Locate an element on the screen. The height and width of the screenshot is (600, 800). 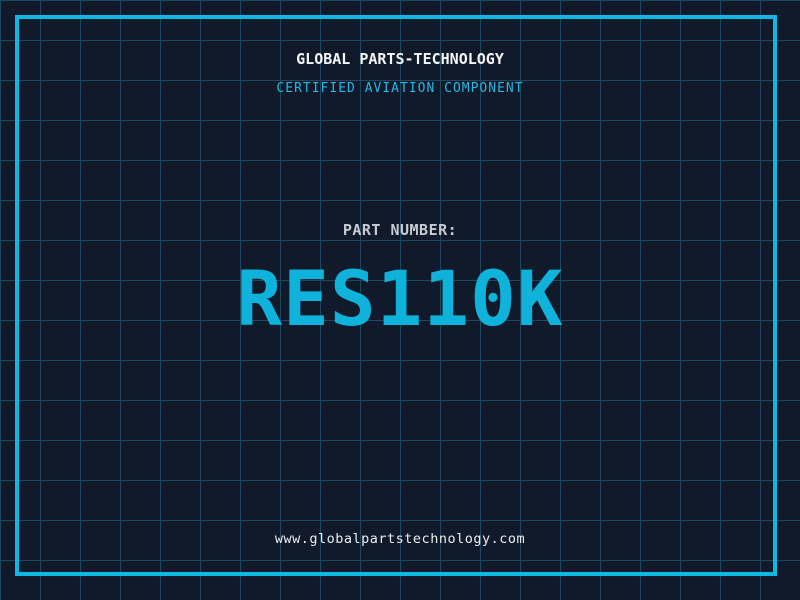
certification-subtitle: CERTIFIED AVIATION COMPONENT is located at coordinates (400, 88).